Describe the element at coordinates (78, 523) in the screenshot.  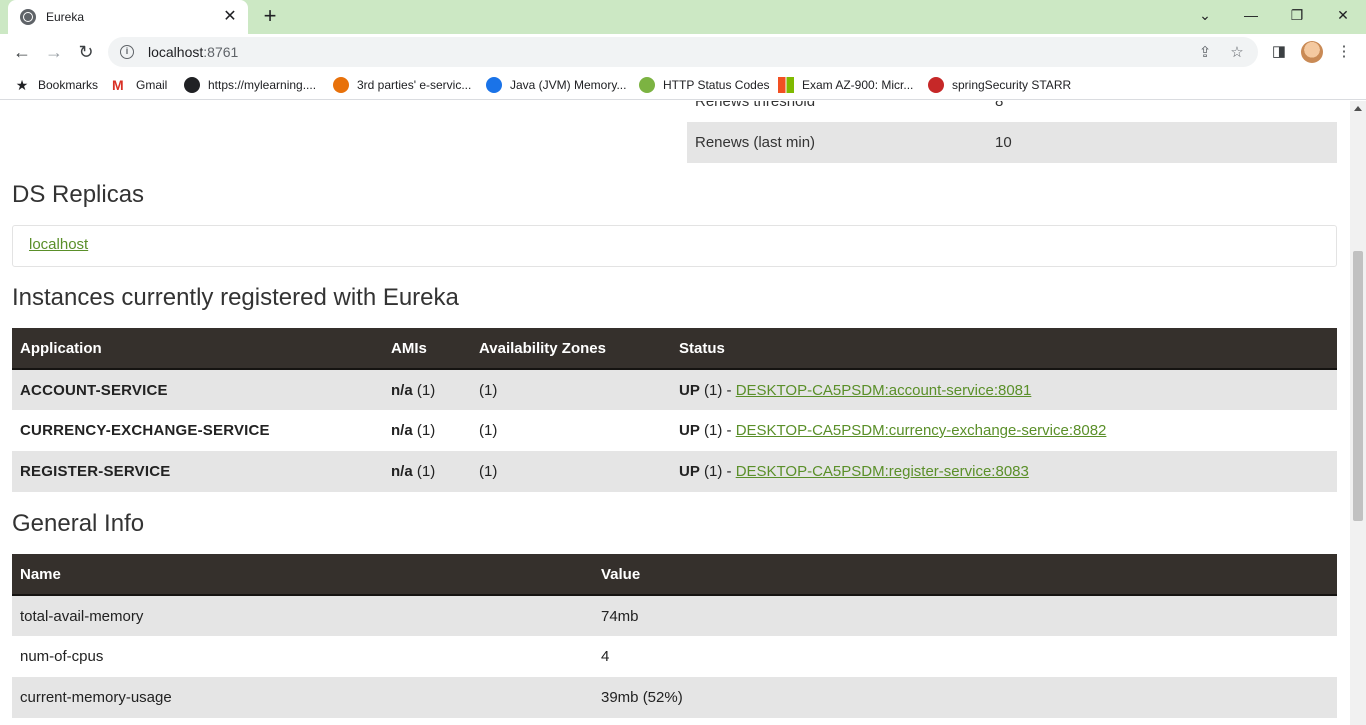
I see `general-info-heading: General Info` at that location.